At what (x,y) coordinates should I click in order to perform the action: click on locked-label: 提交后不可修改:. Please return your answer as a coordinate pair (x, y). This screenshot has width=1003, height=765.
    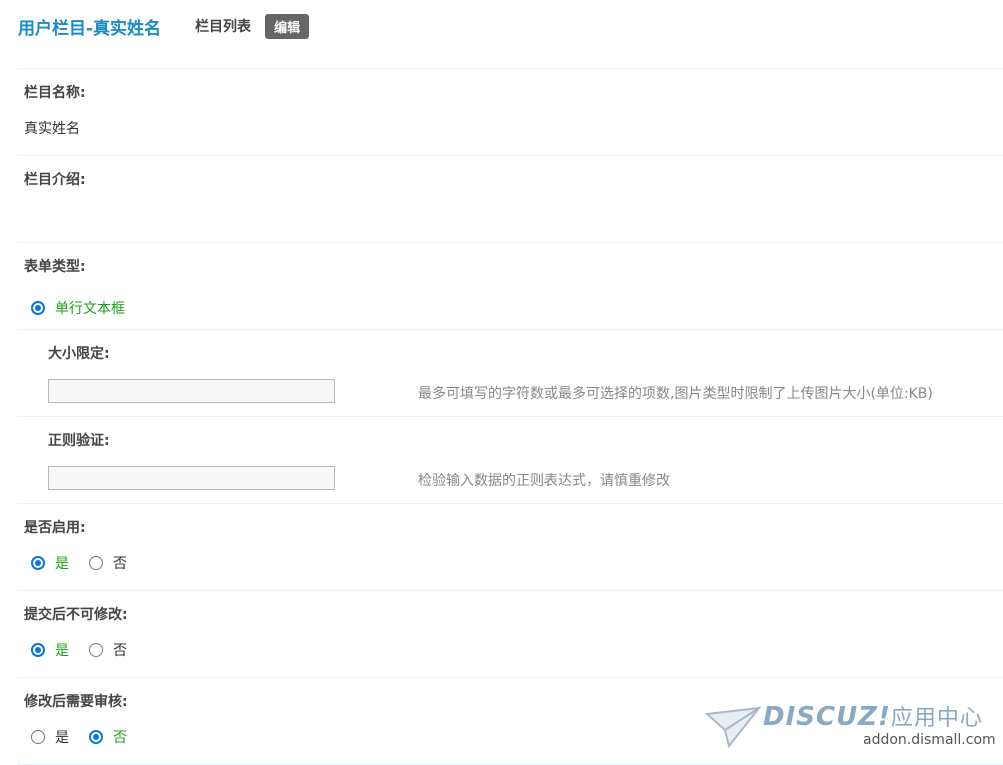
    Looking at the image, I should click on (76, 615).